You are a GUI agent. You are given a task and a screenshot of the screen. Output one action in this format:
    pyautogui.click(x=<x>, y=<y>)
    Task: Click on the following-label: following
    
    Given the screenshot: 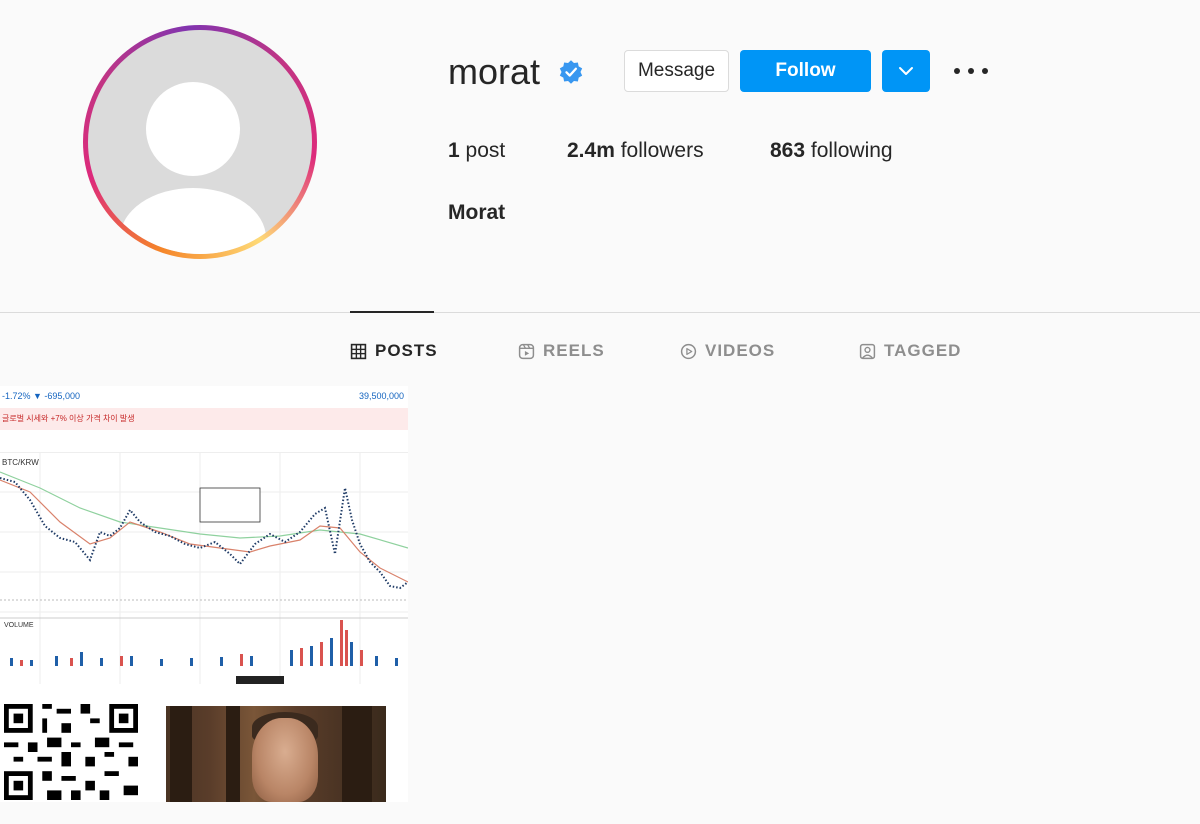 What is the action you would take?
    pyautogui.click(x=851, y=150)
    